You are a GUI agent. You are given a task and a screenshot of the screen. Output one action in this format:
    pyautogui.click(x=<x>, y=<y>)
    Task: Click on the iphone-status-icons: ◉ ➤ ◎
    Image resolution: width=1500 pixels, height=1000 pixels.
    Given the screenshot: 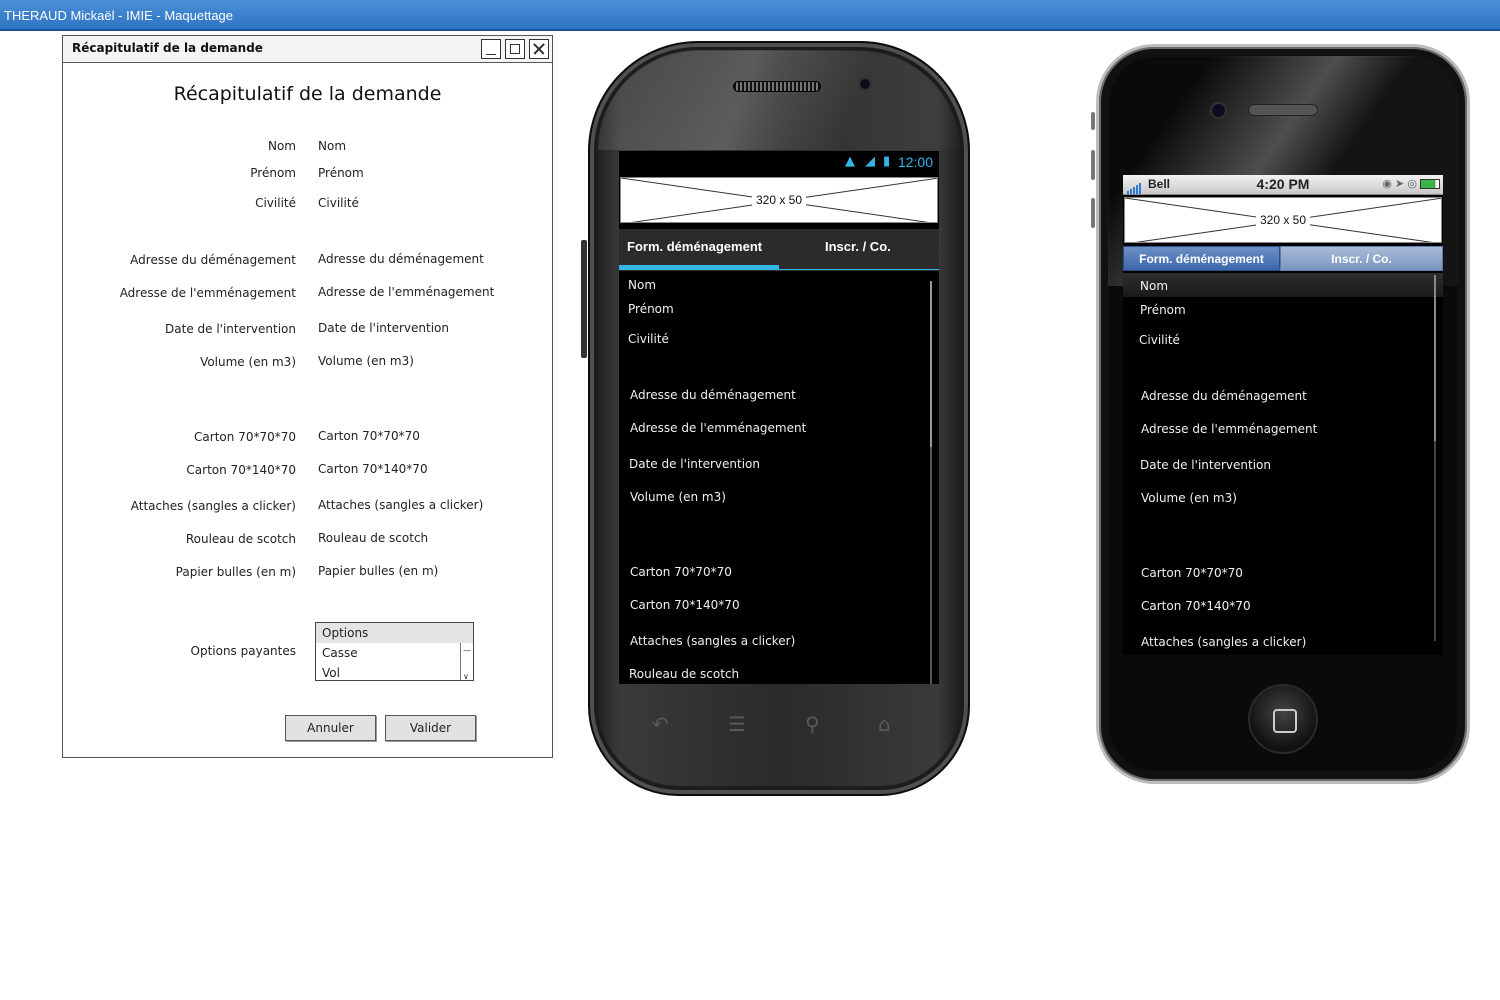 What is the action you would take?
    pyautogui.click(x=1411, y=183)
    